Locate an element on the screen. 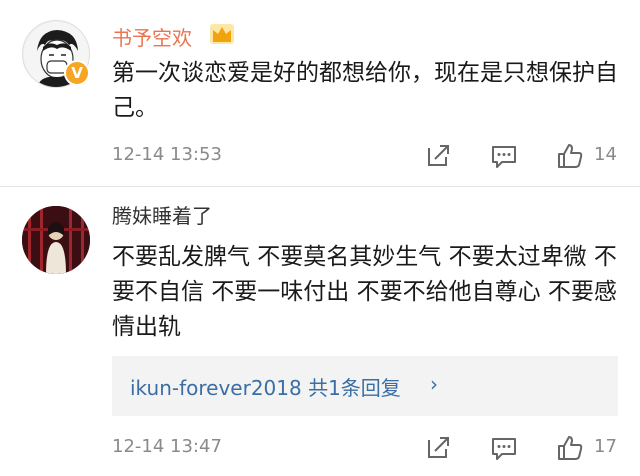 The width and height of the screenshot is (640, 476). comment-meta: 12-14 13:53 14 is located at coordinates (320, 156).